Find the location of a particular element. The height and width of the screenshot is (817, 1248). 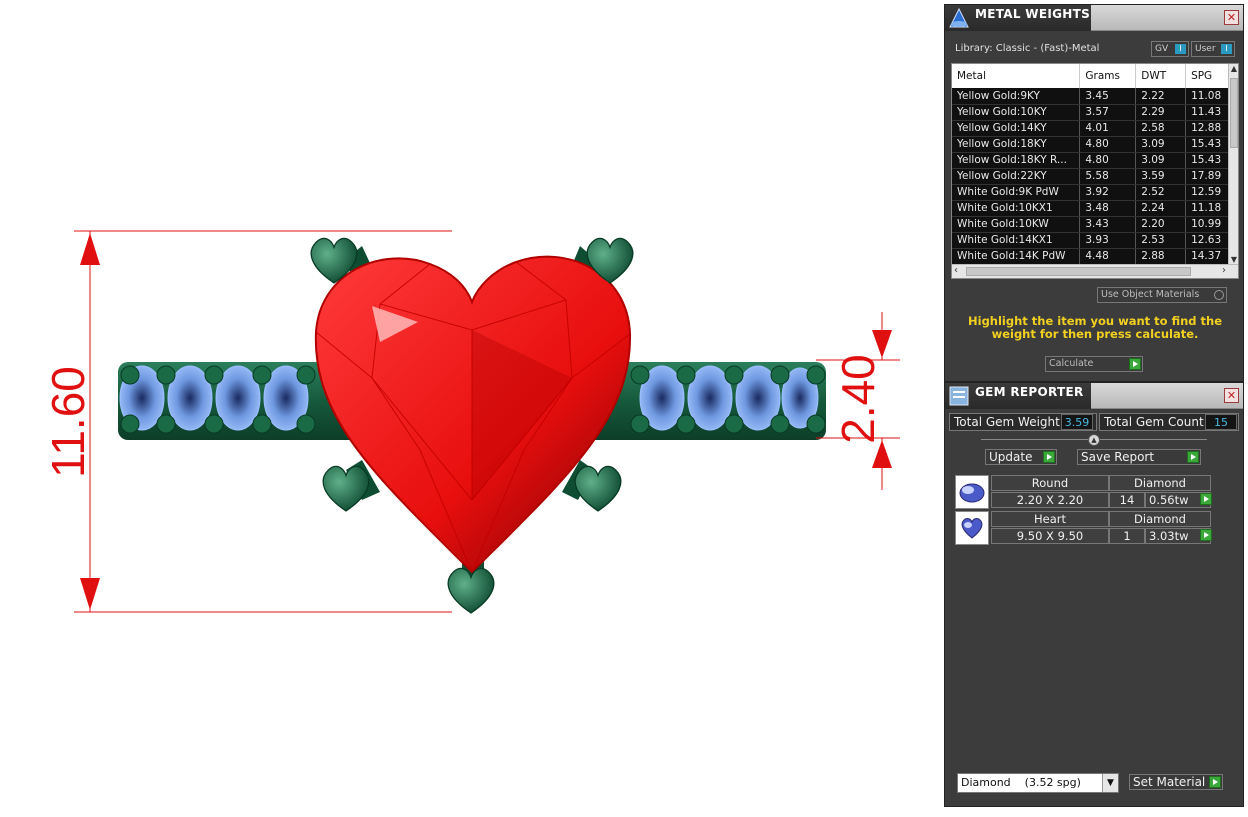

column-header-metal: Metal is located at coordinates (1016, 76).